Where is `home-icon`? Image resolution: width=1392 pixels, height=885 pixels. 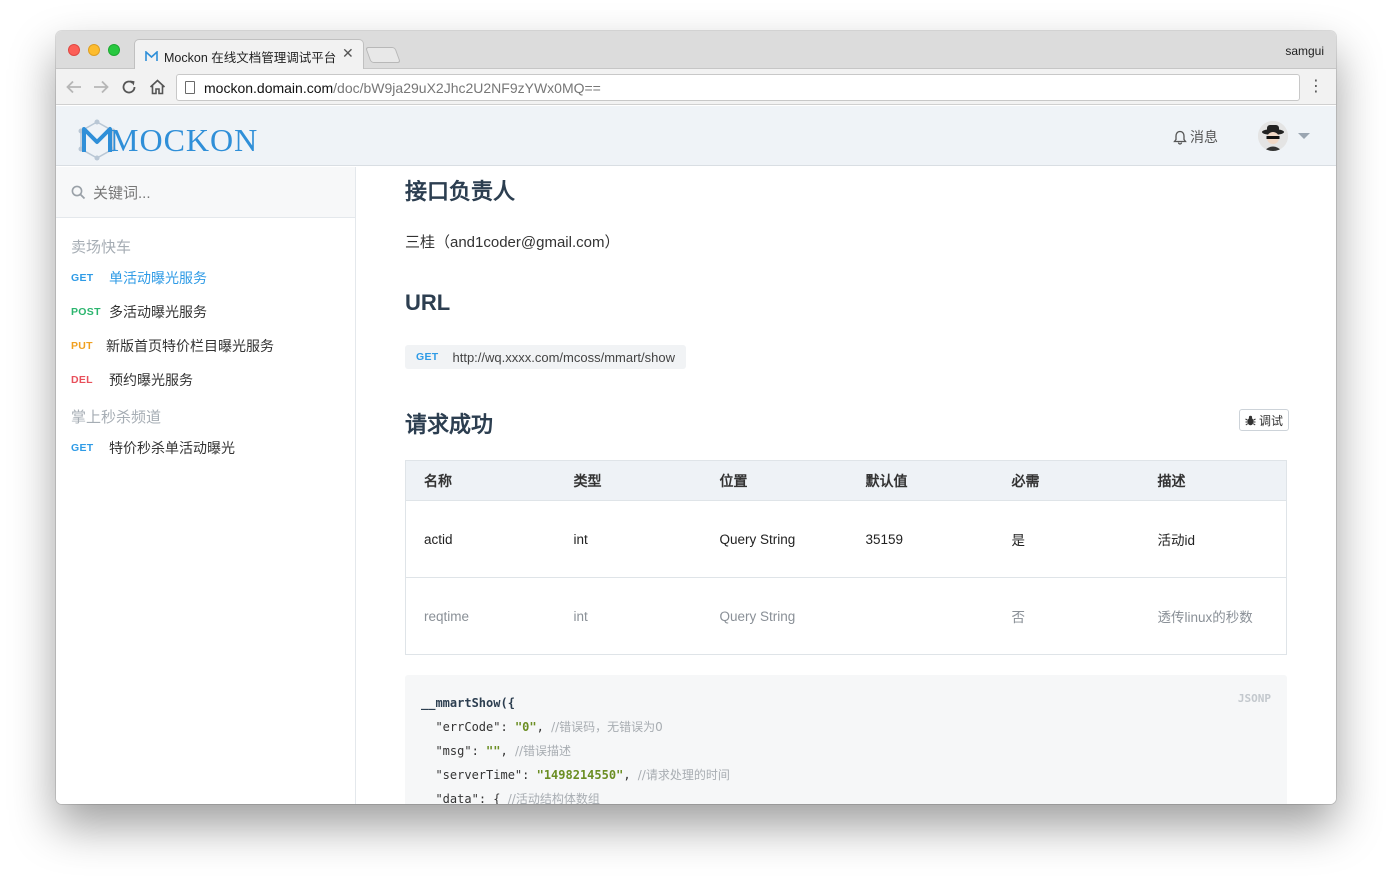 home-icon is located at coordinates (157, 87).